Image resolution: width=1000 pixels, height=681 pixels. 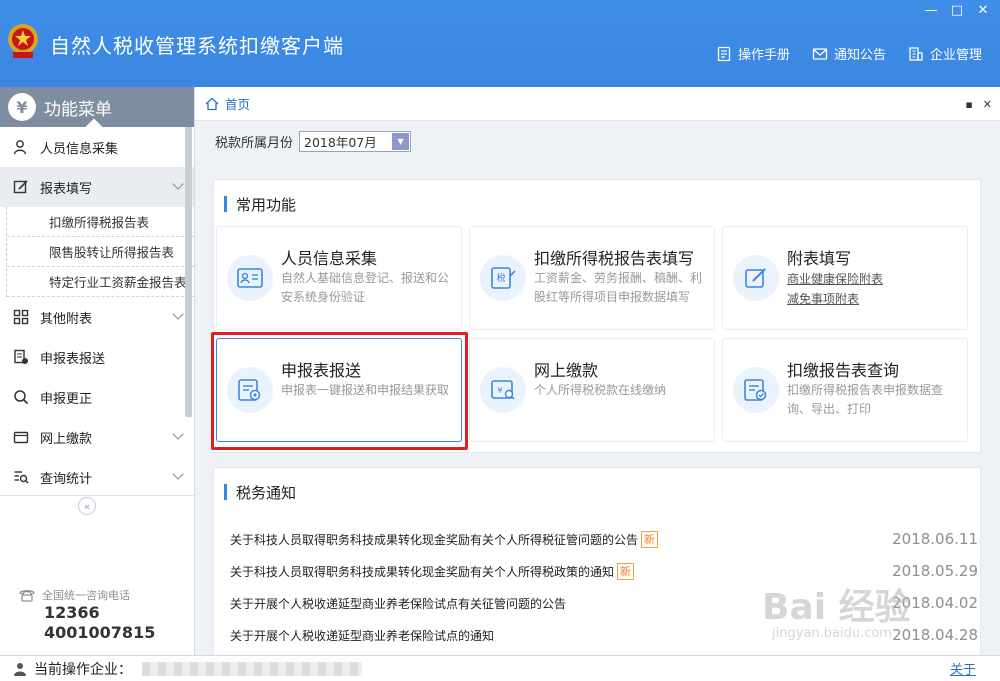 What do you see at coordinates (87, 506) in the screenshot?
I see `collapse-sidebar-button: «` at bounding box center [87, 506].